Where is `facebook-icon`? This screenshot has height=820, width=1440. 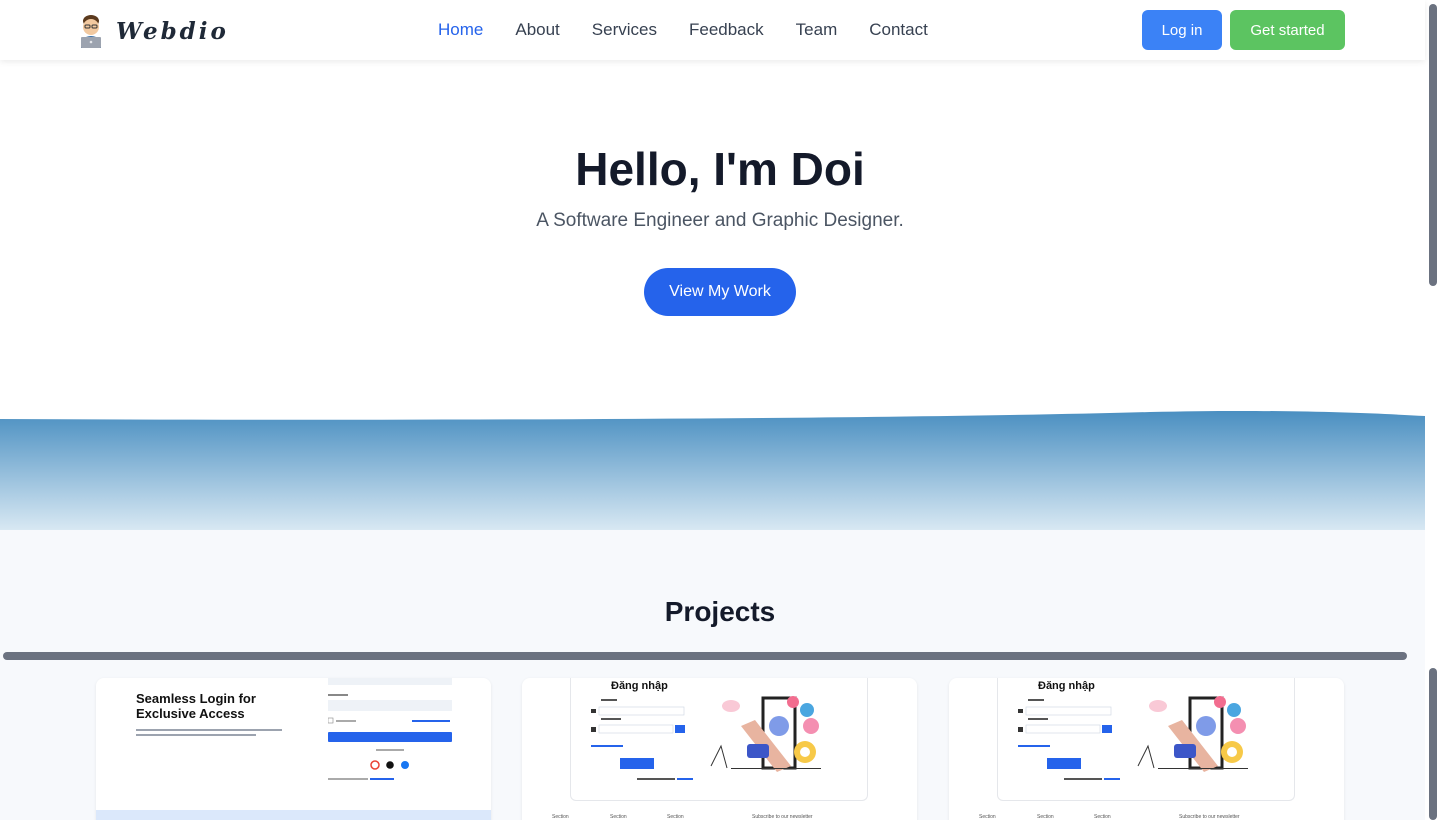
facebook-icon is located at coordinates (405, 765).